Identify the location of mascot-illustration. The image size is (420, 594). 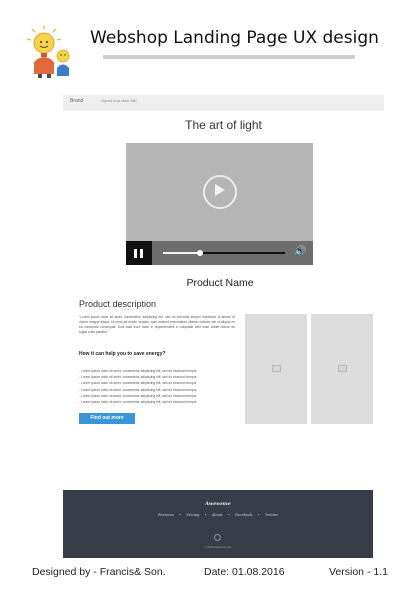
(48, 52).